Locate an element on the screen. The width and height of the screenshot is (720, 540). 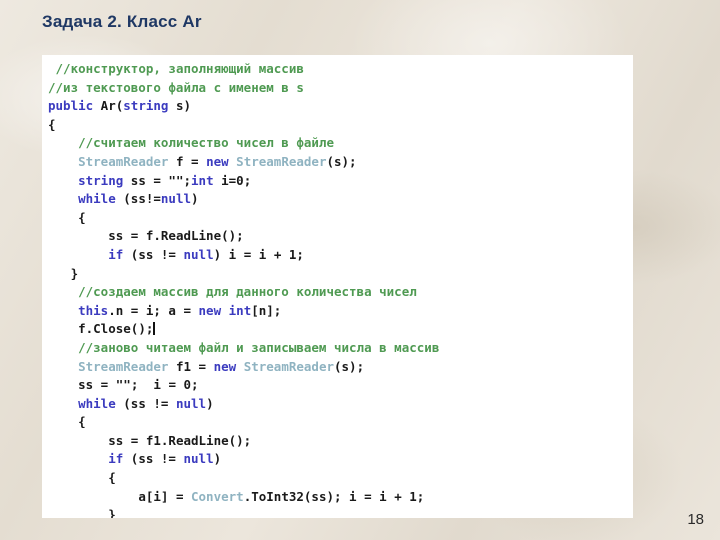
code-token-plain: ss = f.ReadLine(); is located at coordinates (176, 236).